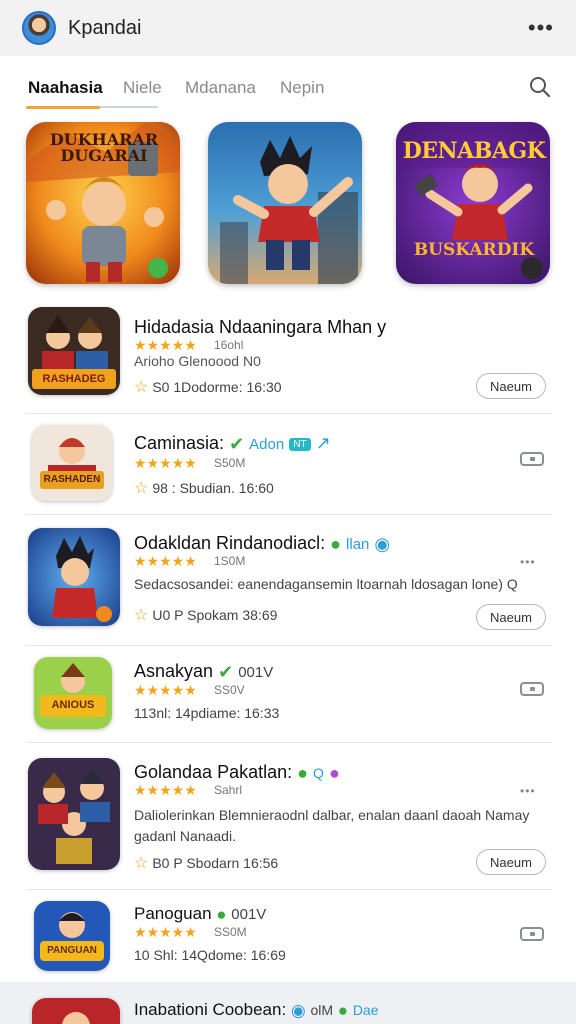 The image size is (576, 1024). What do you see at coordinates (228, 790) in the screenshot?
I see `rating-count: Sahrl` at bounding box center [228, 790].